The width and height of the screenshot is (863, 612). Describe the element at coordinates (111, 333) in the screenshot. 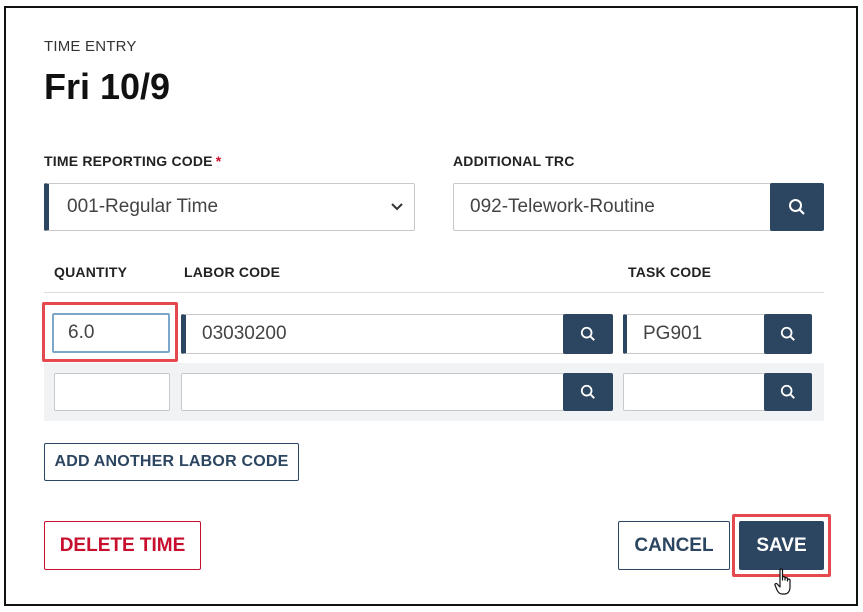

I see `quantity-input-row-1: 6.0` at that location.